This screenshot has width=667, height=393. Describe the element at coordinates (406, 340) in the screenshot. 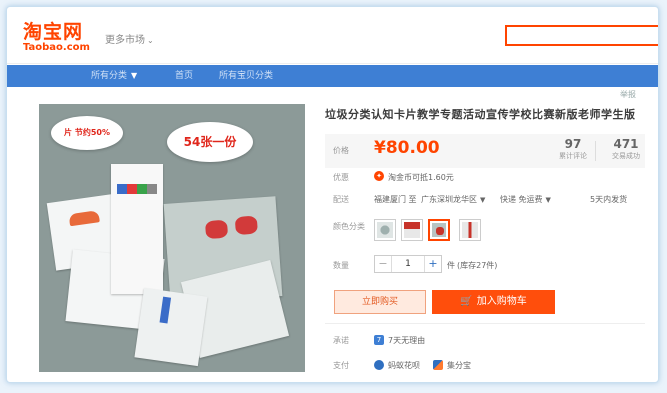

I see `promise-text: 7天无理由` at that location.